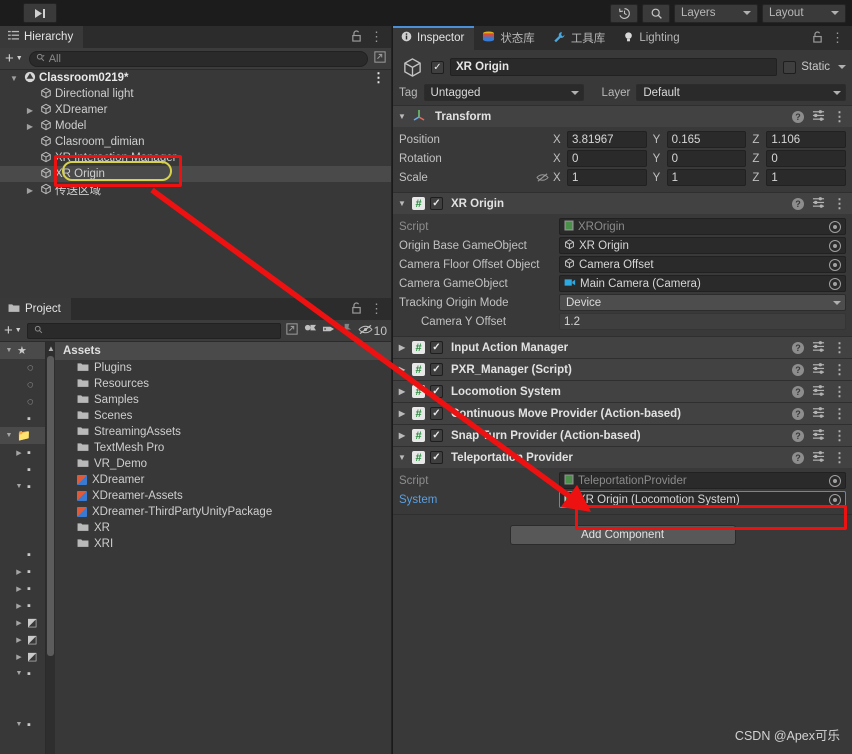  I want to click on tag-dropdown: Untagged, so click(503, 92).